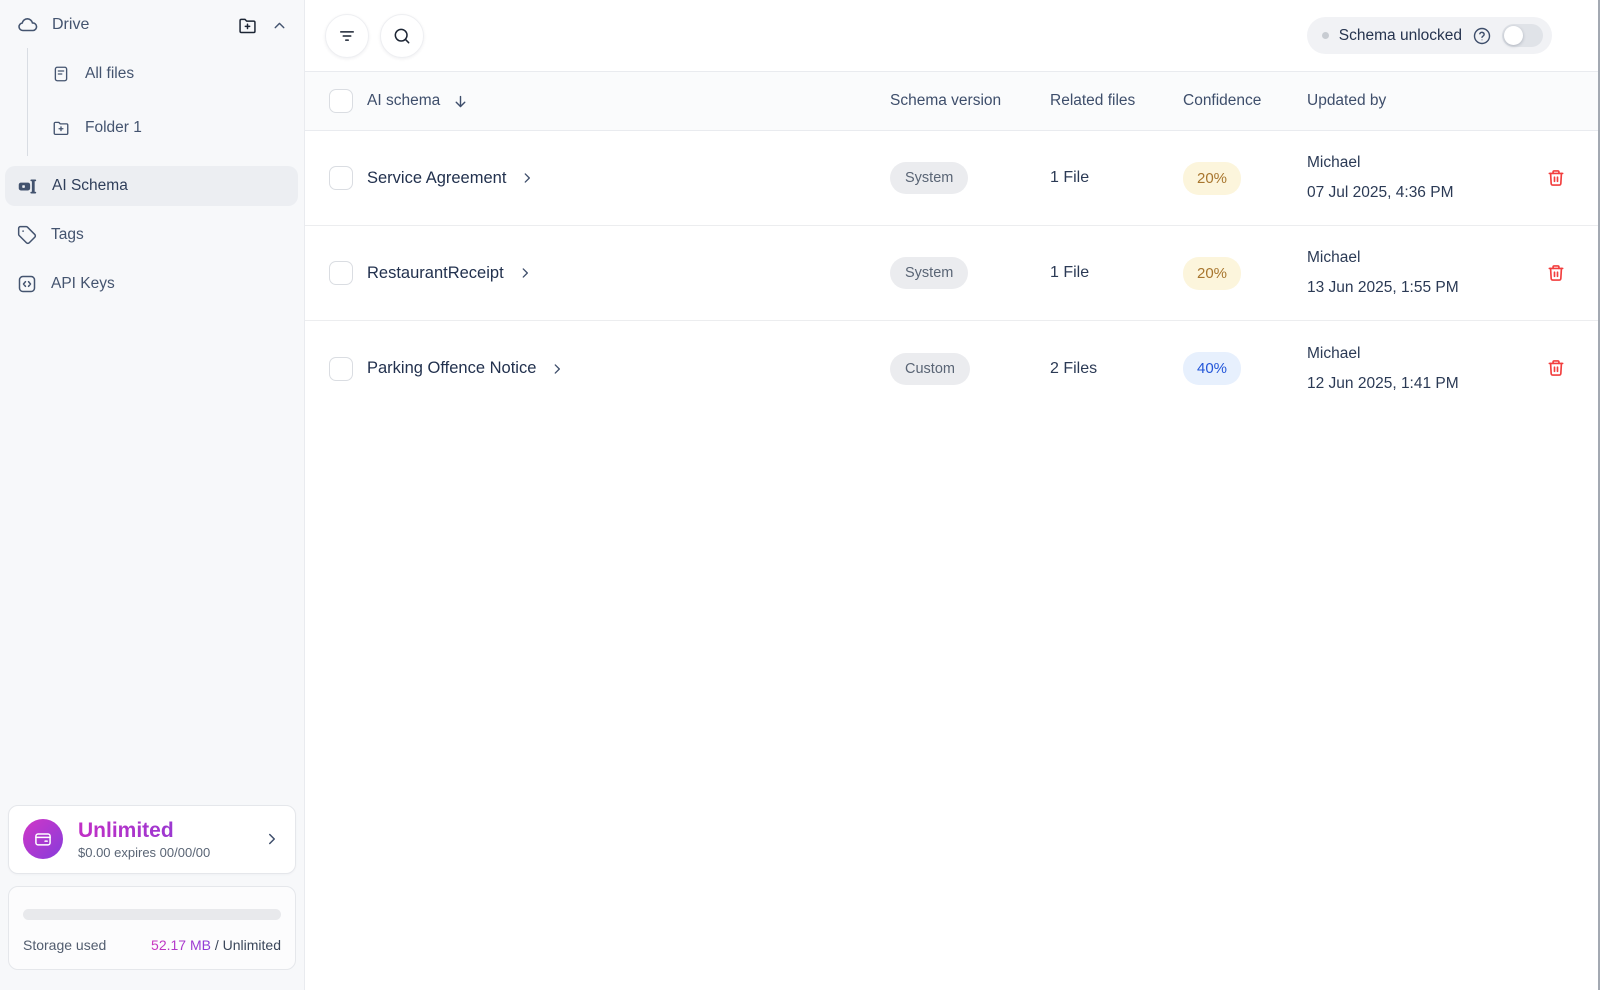 This screenshot has width=1600, height=990. I want to click on cloud-icon, so click(28, 25).